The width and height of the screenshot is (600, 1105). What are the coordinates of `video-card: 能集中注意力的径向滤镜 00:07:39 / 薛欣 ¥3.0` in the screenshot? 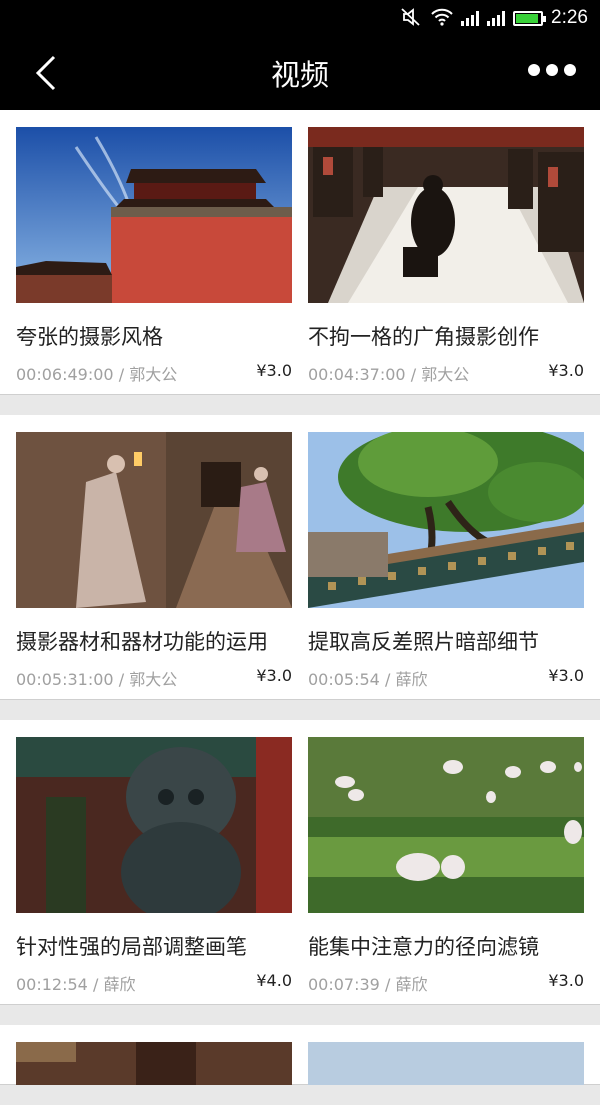 It's located at (446, 870).